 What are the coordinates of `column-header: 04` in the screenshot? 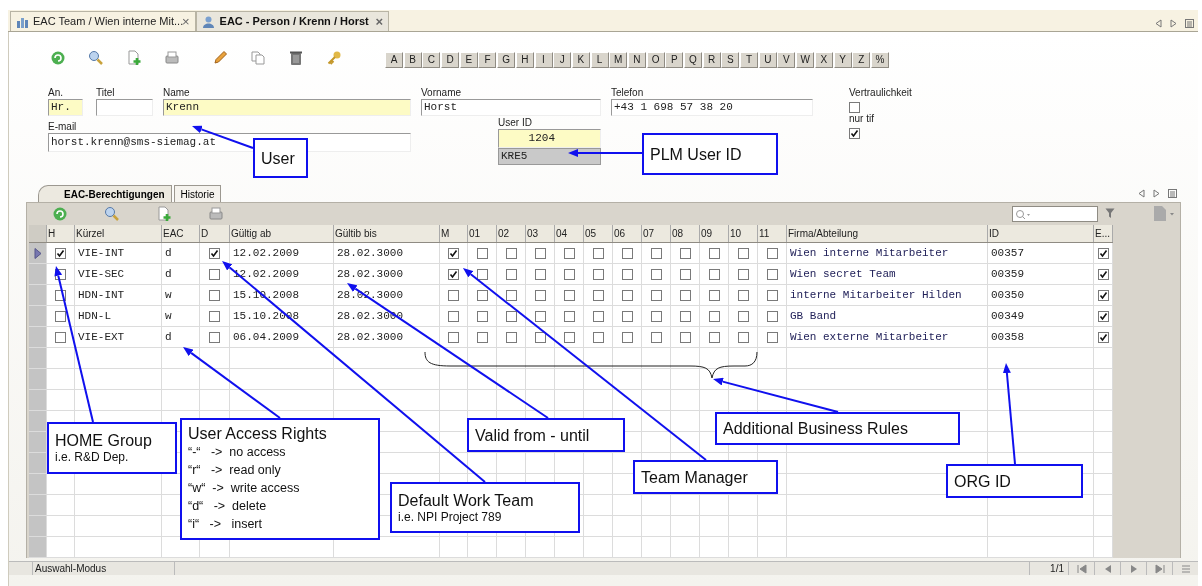 It's located at (569, 233).